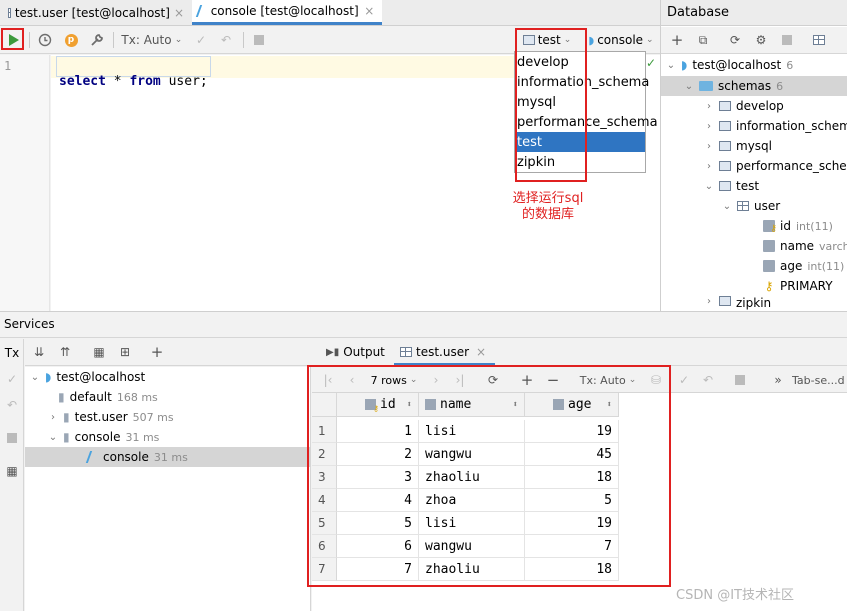 The image size is (847, 611). I want to click on console-icon: ◗, so click(591, 40).